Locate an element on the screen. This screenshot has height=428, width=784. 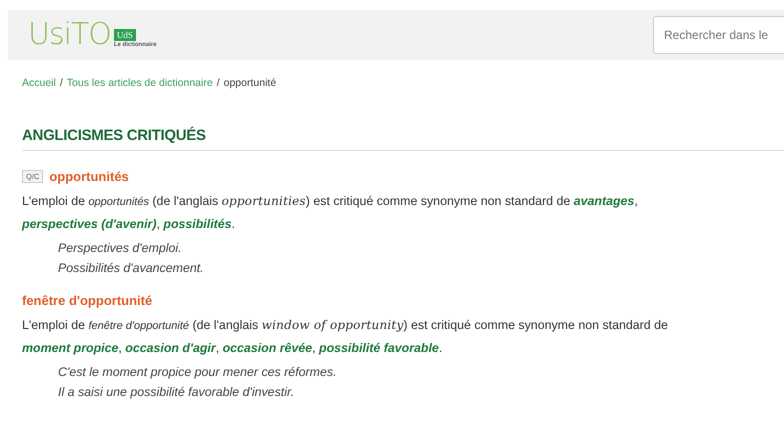
current-page-label: opportunité is located at coordinates (250, 83).